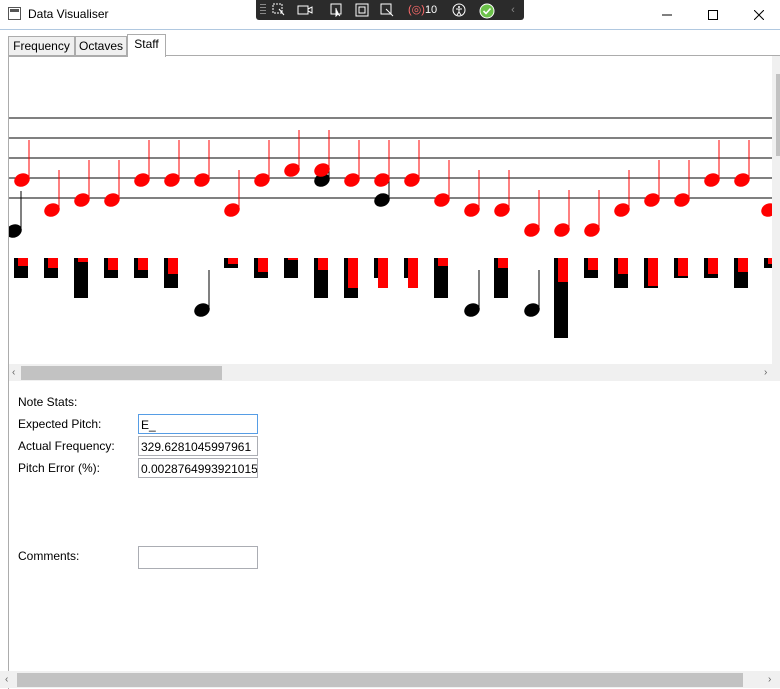 The width and height of the screenshot is (780, 689). Describe the element at coordinates (765, 372) in the screenshot. I see `scroll-right-icon: ›` at that location.